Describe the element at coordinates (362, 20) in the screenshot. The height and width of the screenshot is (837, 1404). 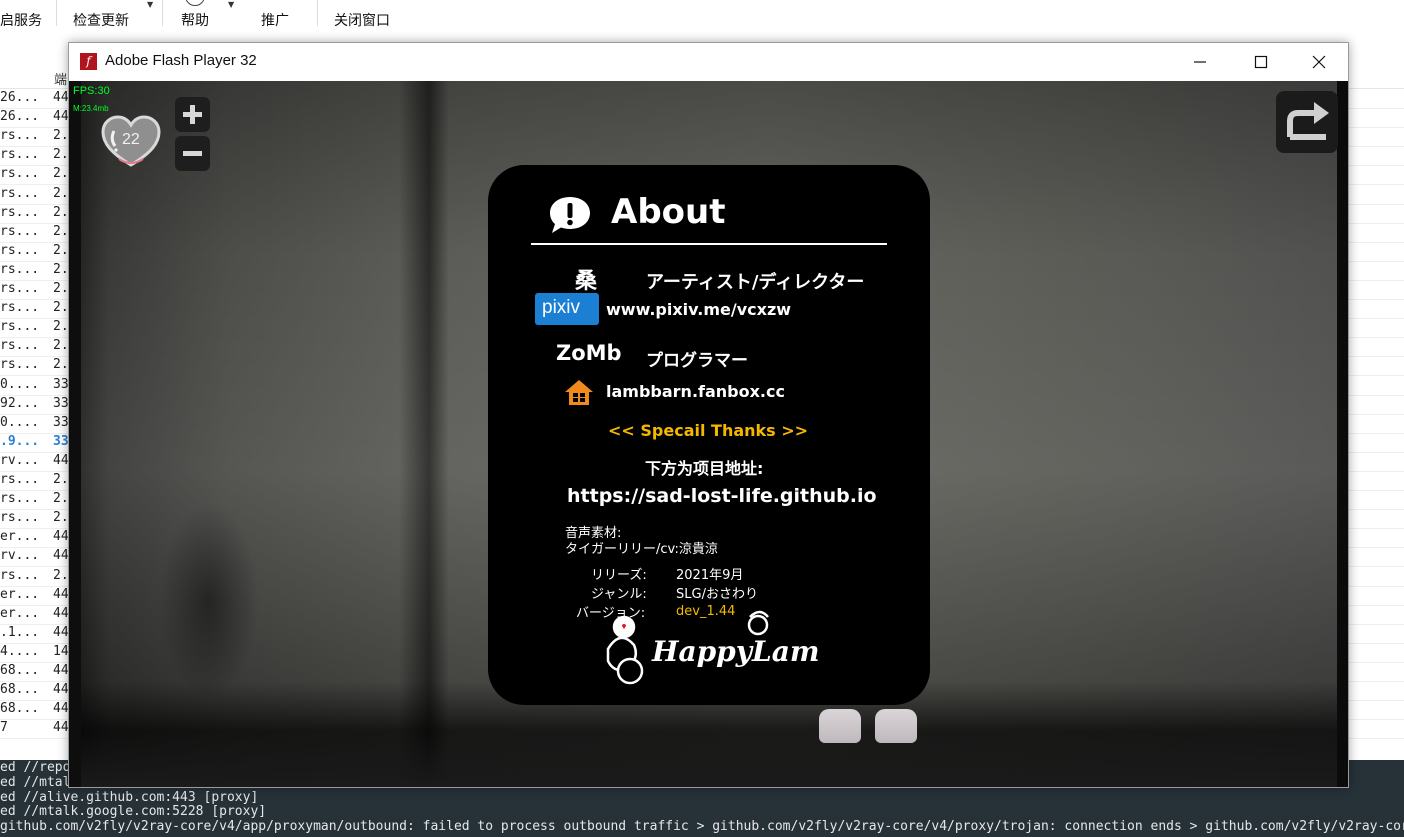
I see `close-window-button: 关闭窗口` at that location.